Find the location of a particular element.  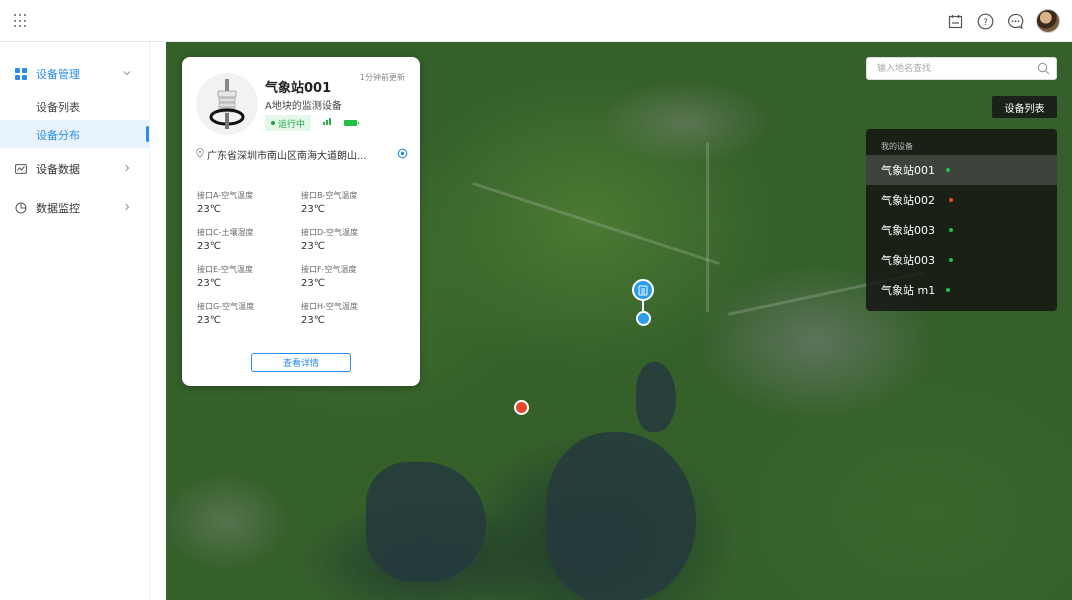

message-icon is located at coordinates (1015, 21).